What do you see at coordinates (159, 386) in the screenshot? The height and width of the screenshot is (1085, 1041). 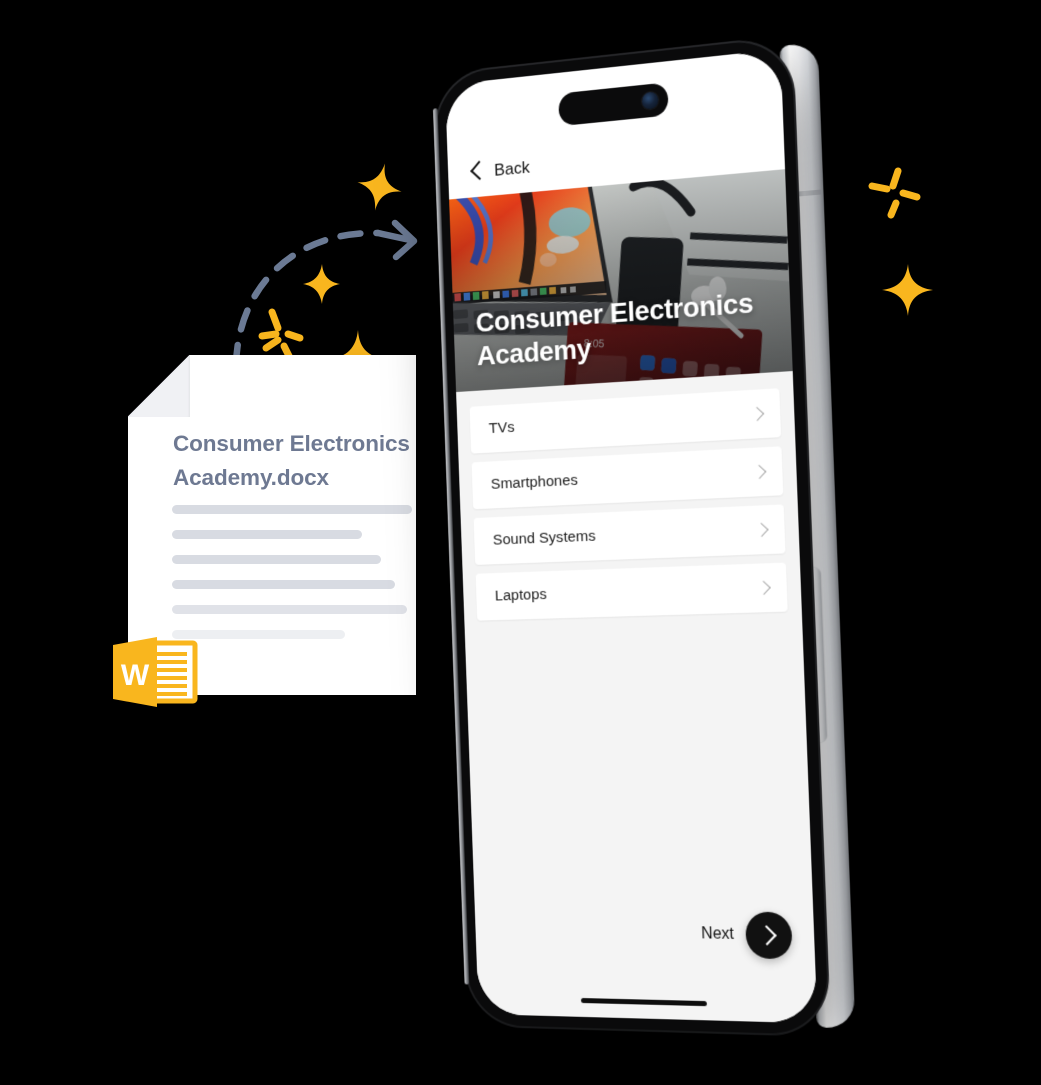 I see `document-fold-edge` at bounding box center [159, 386].